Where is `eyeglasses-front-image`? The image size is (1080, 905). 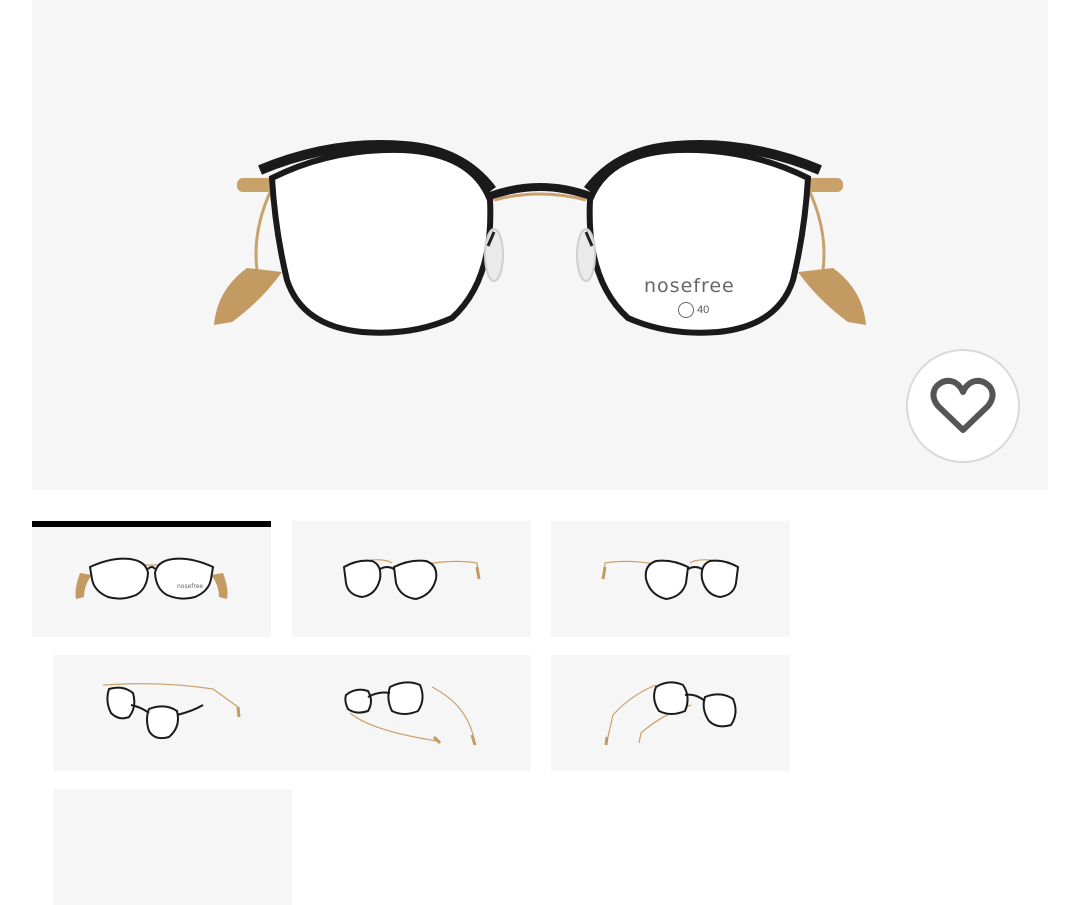 eyeglasses-front-image is located at coordinates (540, 238).